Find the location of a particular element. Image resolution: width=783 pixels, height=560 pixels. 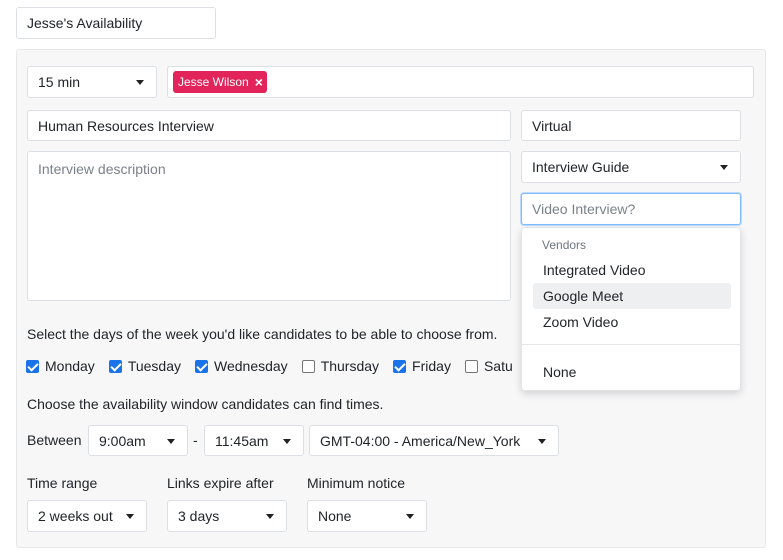

location-value: Virtual is located at coordinates (552, 125).